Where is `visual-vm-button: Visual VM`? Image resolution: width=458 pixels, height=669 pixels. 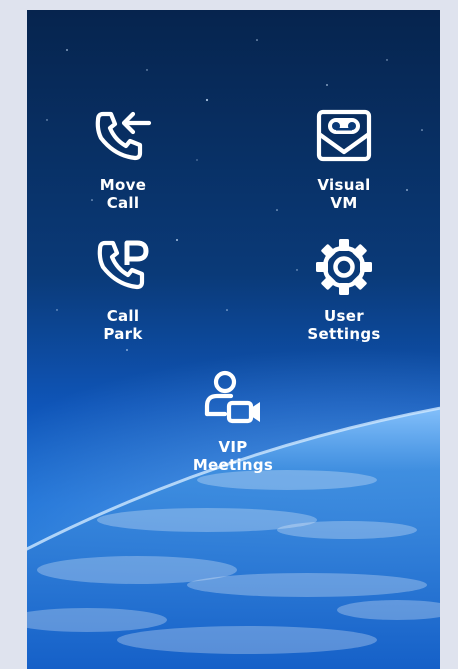 visual-vm-button: Visual VM is located at coordinates (344, 160).